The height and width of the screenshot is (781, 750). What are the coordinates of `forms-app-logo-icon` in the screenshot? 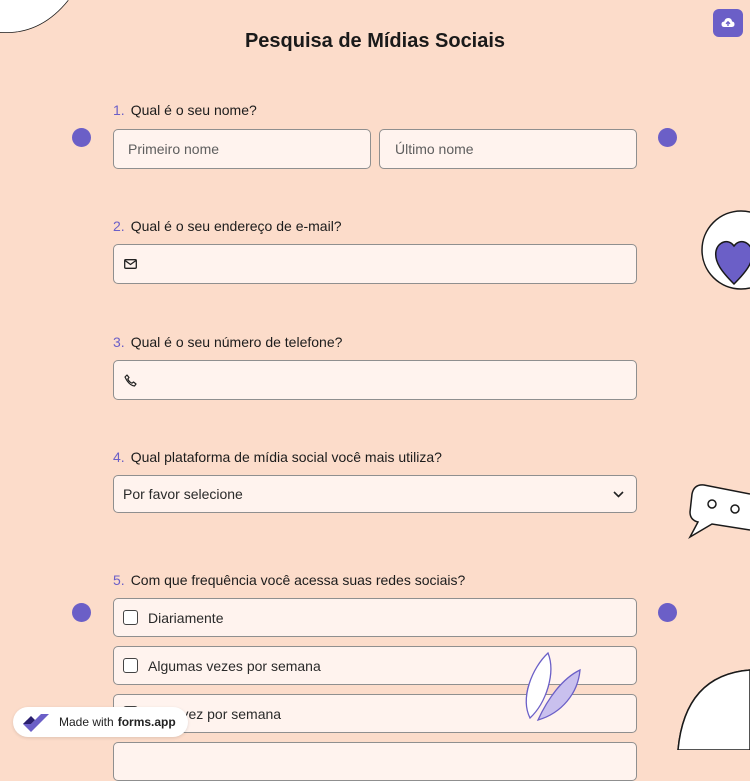 It's located at (36, 723).